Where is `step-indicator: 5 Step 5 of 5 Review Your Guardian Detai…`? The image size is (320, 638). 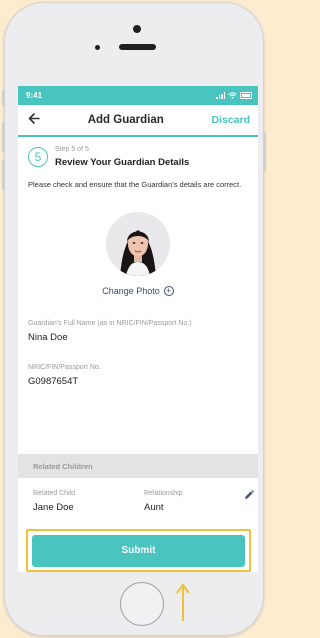 step-indicator: 5 Step 5 of 5 Review Your Guardian Detai… is located at coordinates (138, 152).